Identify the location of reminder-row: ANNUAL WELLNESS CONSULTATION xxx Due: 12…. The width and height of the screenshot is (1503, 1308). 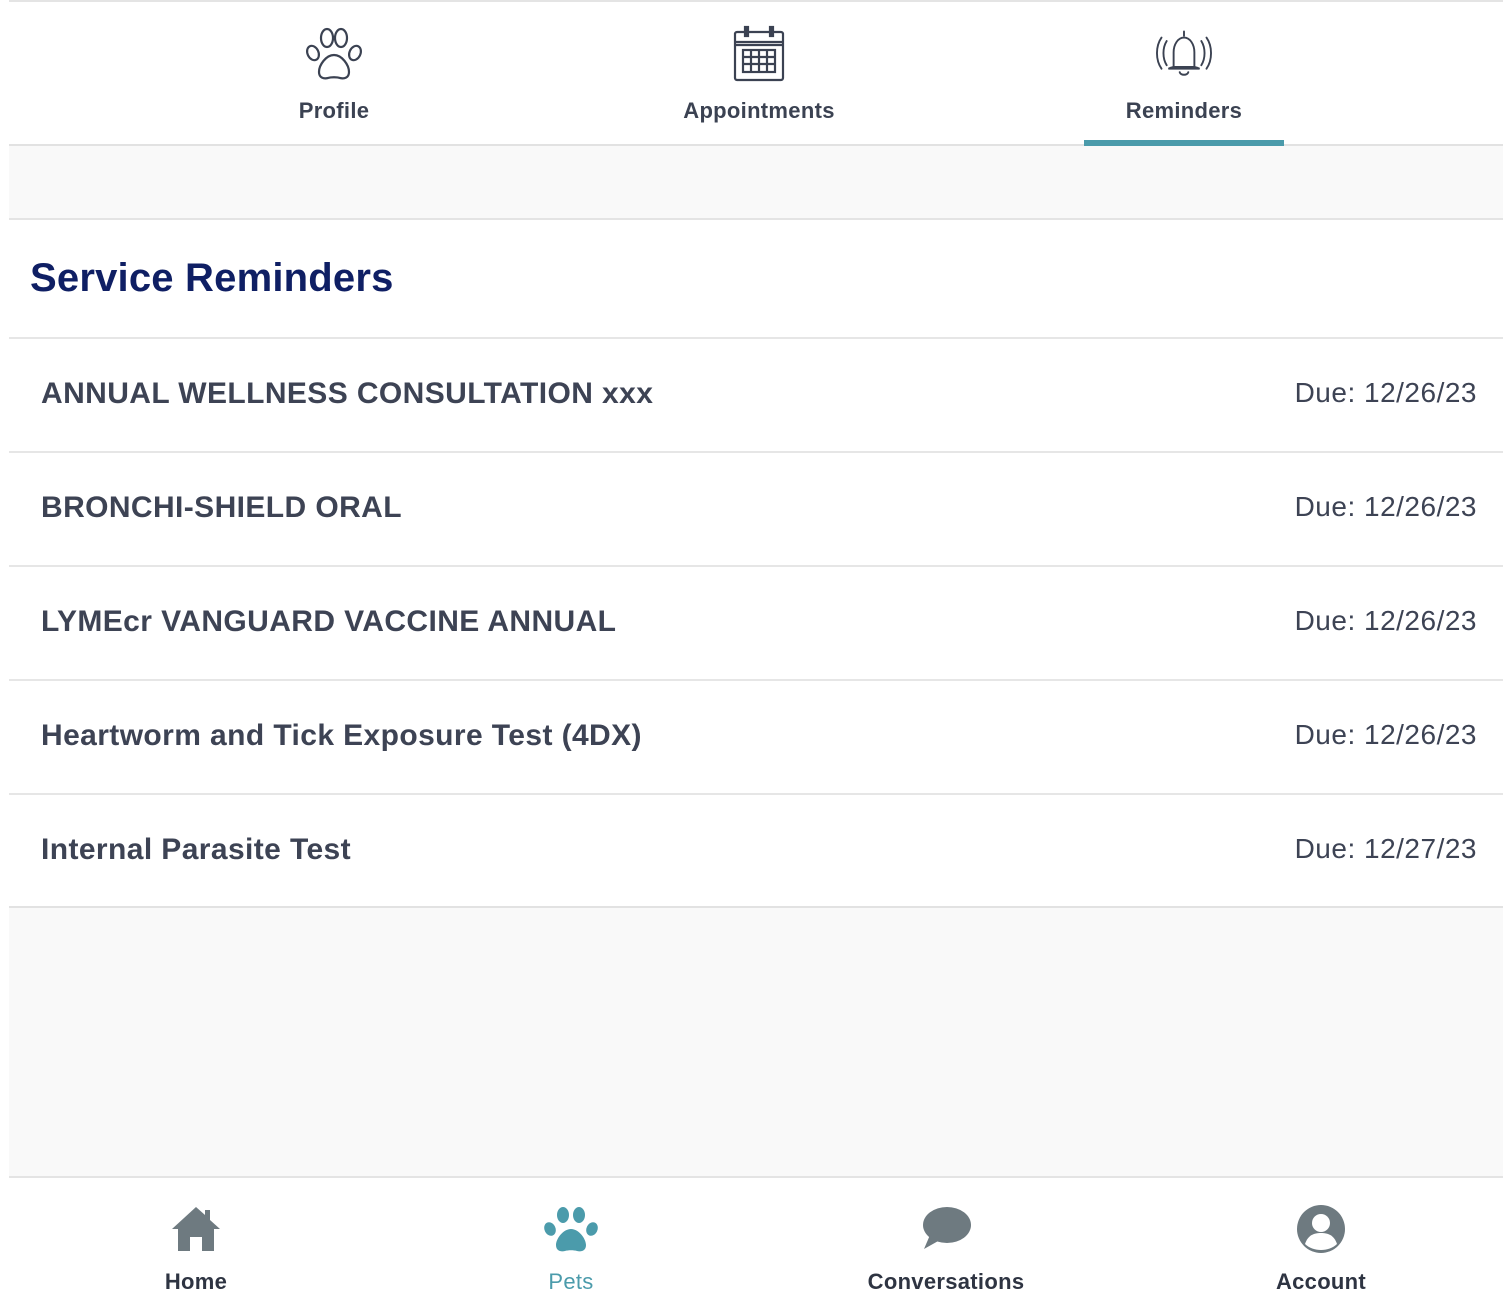
(756, 394).